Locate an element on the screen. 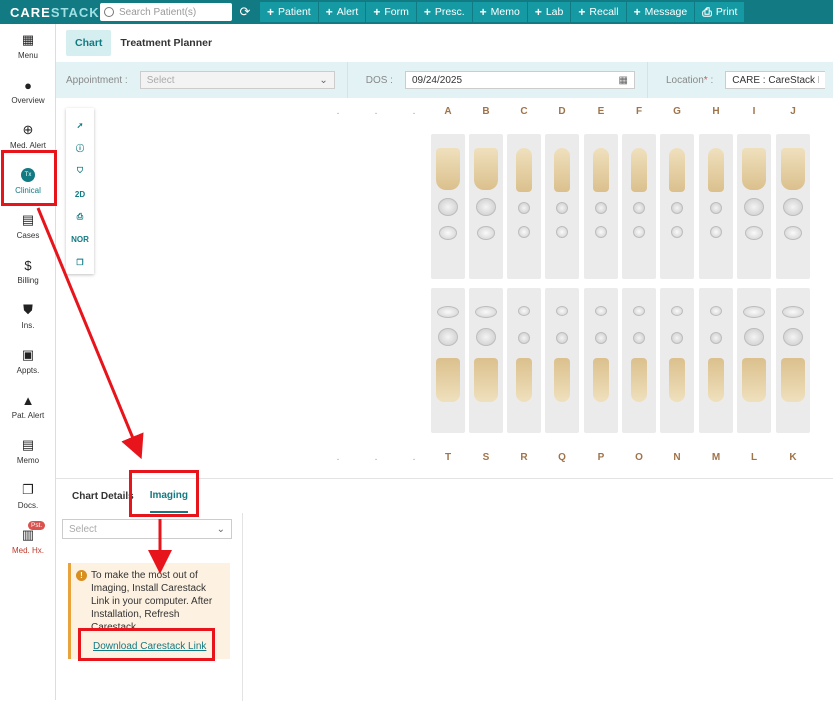  medical-history-icon: ▥ is located at coordinates (28, 534).